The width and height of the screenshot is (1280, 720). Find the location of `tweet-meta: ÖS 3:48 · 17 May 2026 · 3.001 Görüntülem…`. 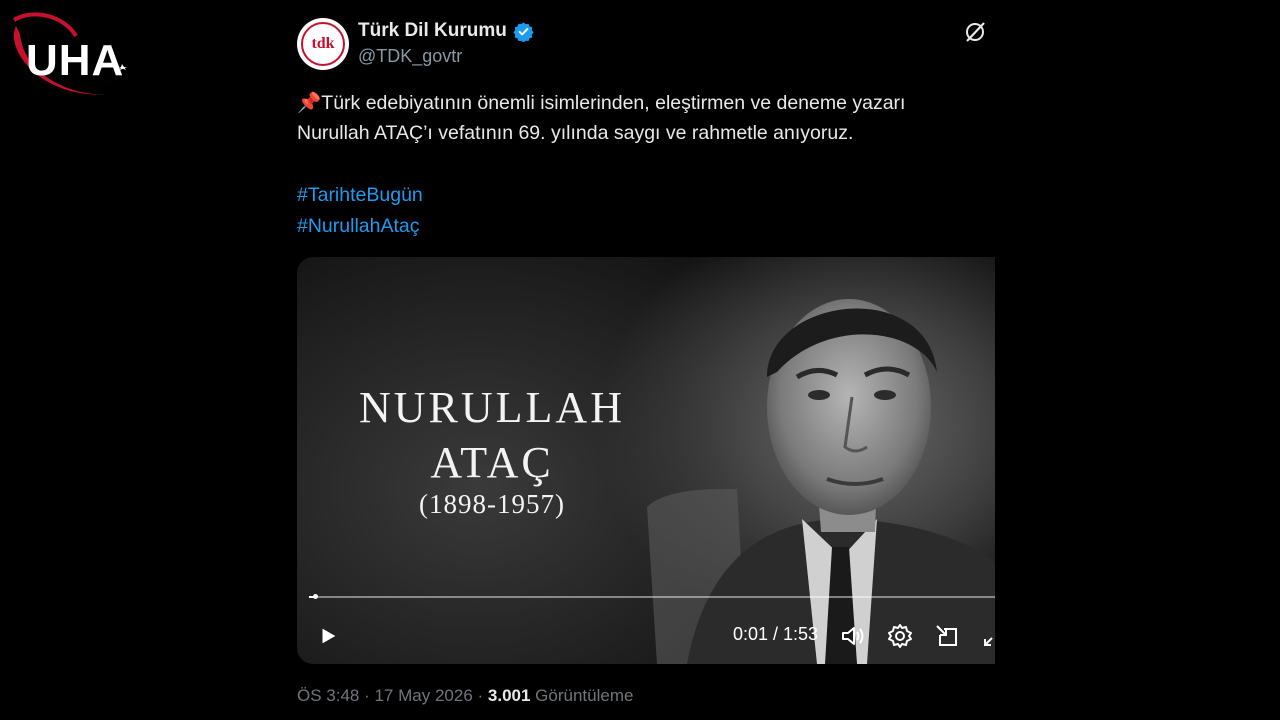

tweet-meta: ÖS 3:48 · 17 May 2026 · 3.001 Görüntülem… is located at coordinates (465, 696).